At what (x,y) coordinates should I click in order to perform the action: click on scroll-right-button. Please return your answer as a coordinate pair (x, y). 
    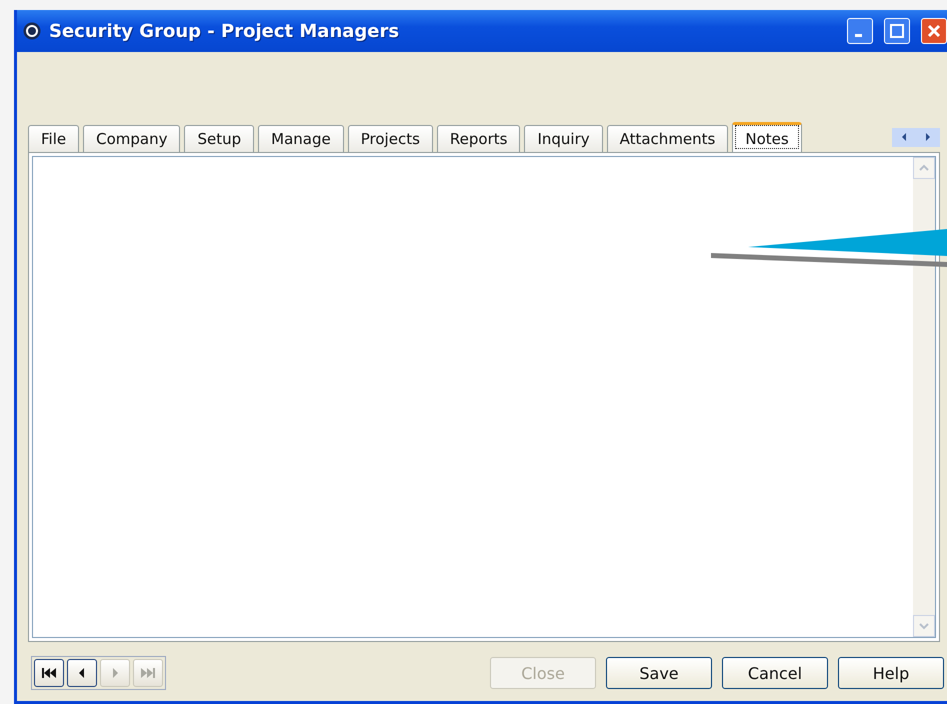
    Looking at the image, I should click on (928, 137).